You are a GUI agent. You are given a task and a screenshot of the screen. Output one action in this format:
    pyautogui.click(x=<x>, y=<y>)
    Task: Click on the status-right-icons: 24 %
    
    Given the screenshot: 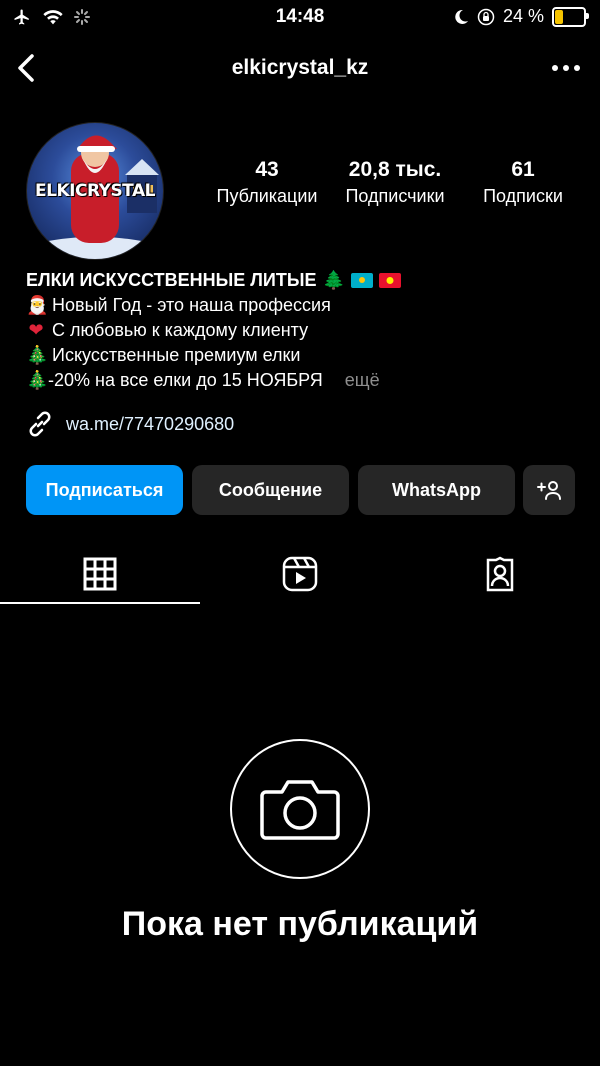 What is the action you would take?
    pyautogui.click(x=521, y=16)
    